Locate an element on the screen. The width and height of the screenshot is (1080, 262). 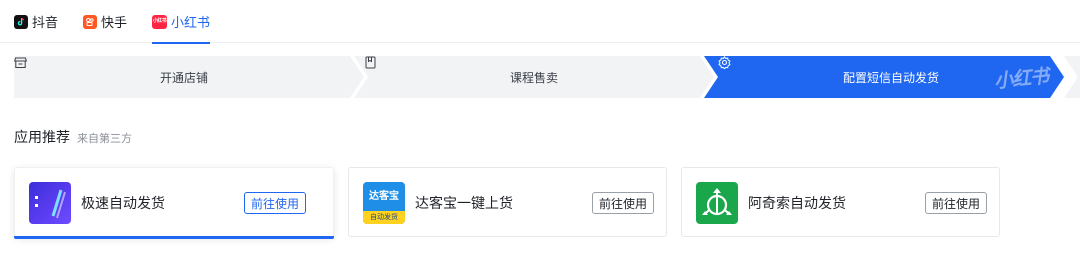
step-course-sales: 课程售卖 is located at coordinates (534, 77).